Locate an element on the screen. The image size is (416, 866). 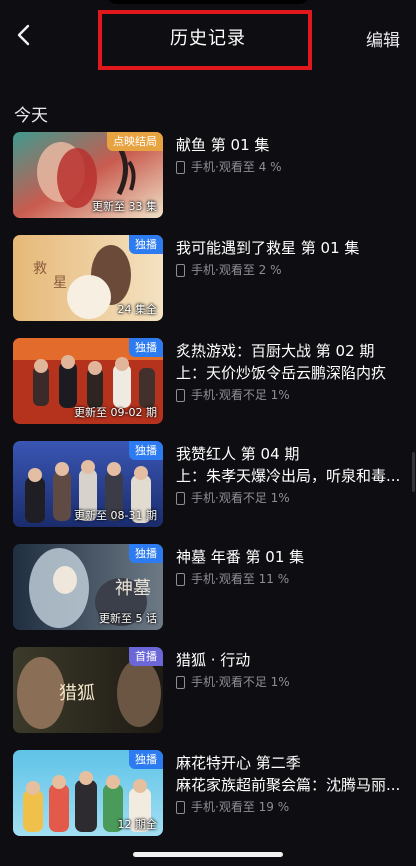
home-indicator is located at coordinates (208, 854).